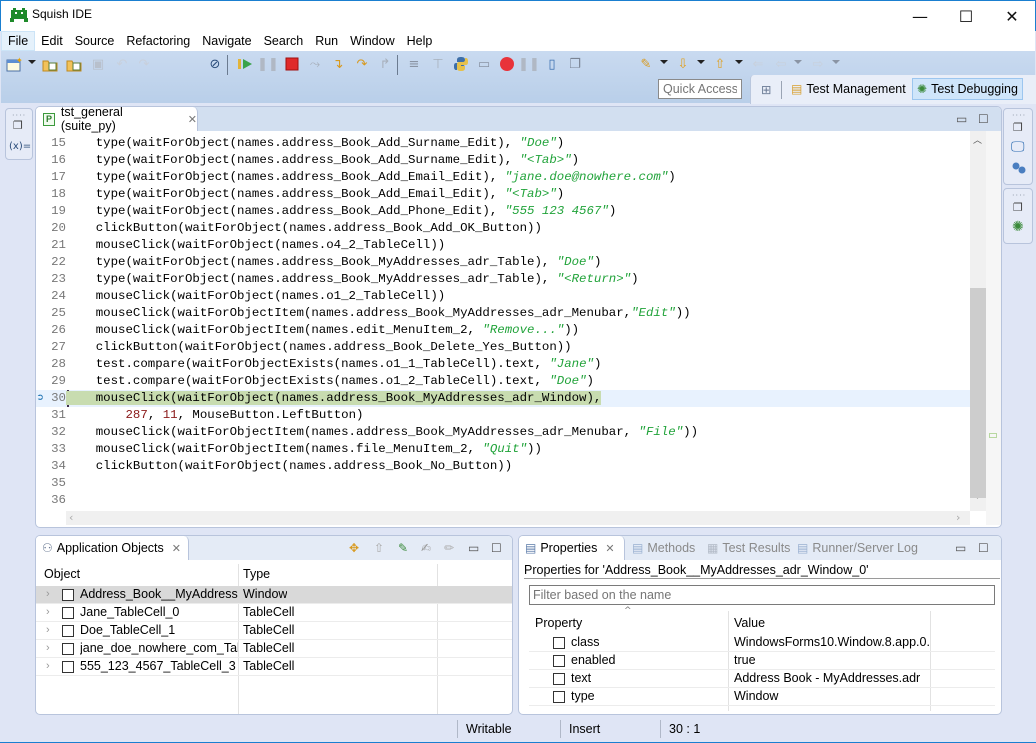  What do you see at coordinates (379, 548) in the screenshot?
I see `up-arrow-icon: ⇧` at bounding box center [379, 548].